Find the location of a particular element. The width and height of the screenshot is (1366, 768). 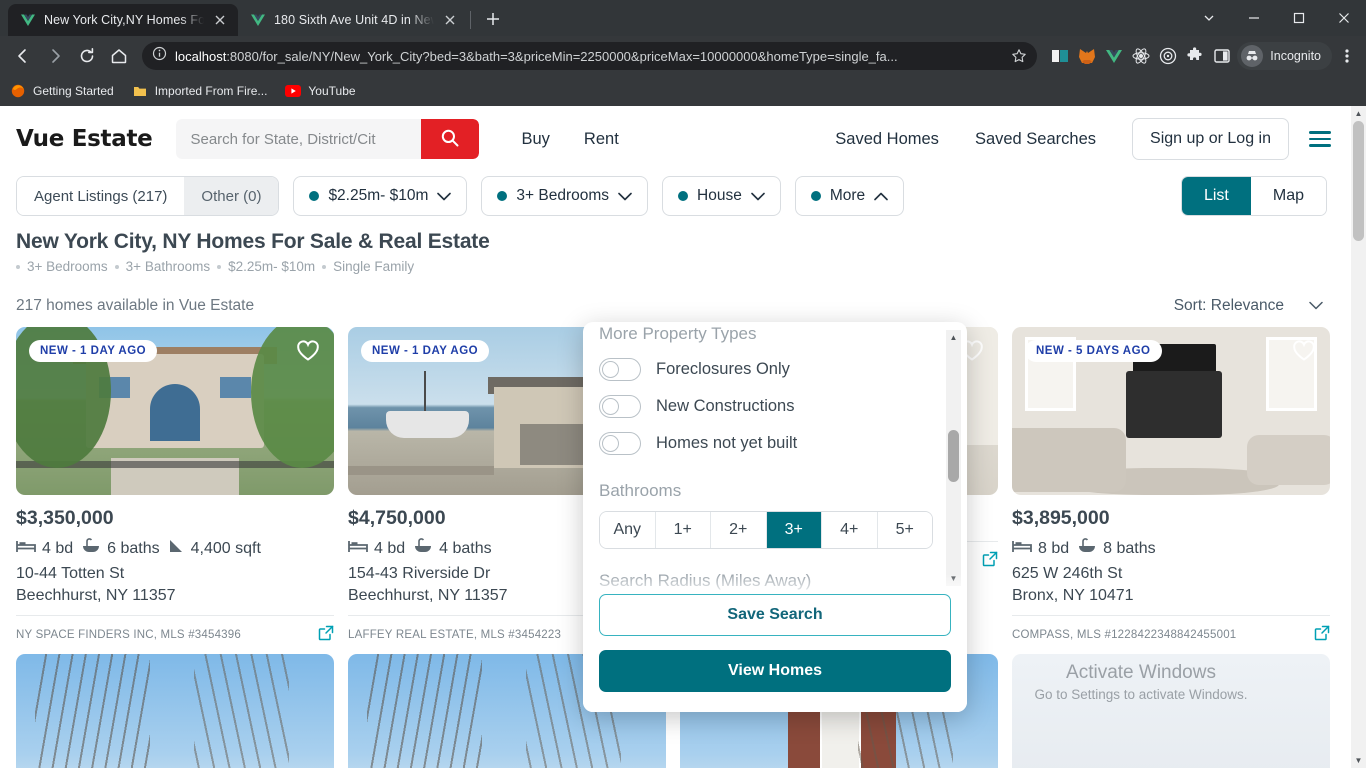

saved-searches-link: Saved Searches is located at coordinates (1035, 139).